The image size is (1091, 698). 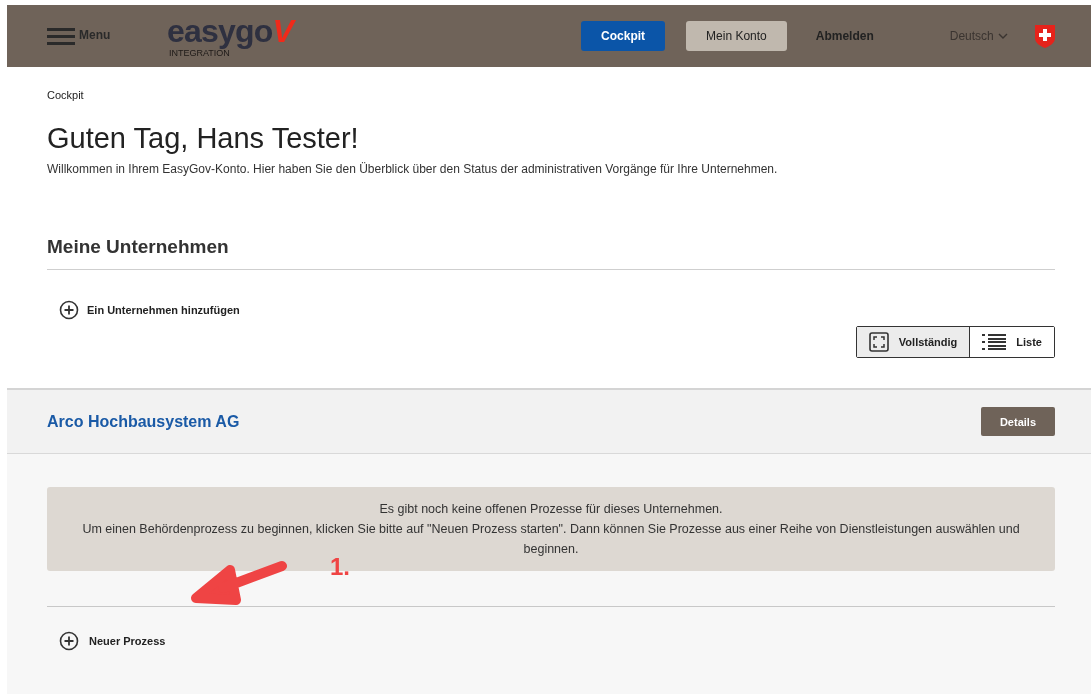 What do you see at coordinates (994, 342) in the screenshot?
I see `list-icon` at bounding box center [994, 342].